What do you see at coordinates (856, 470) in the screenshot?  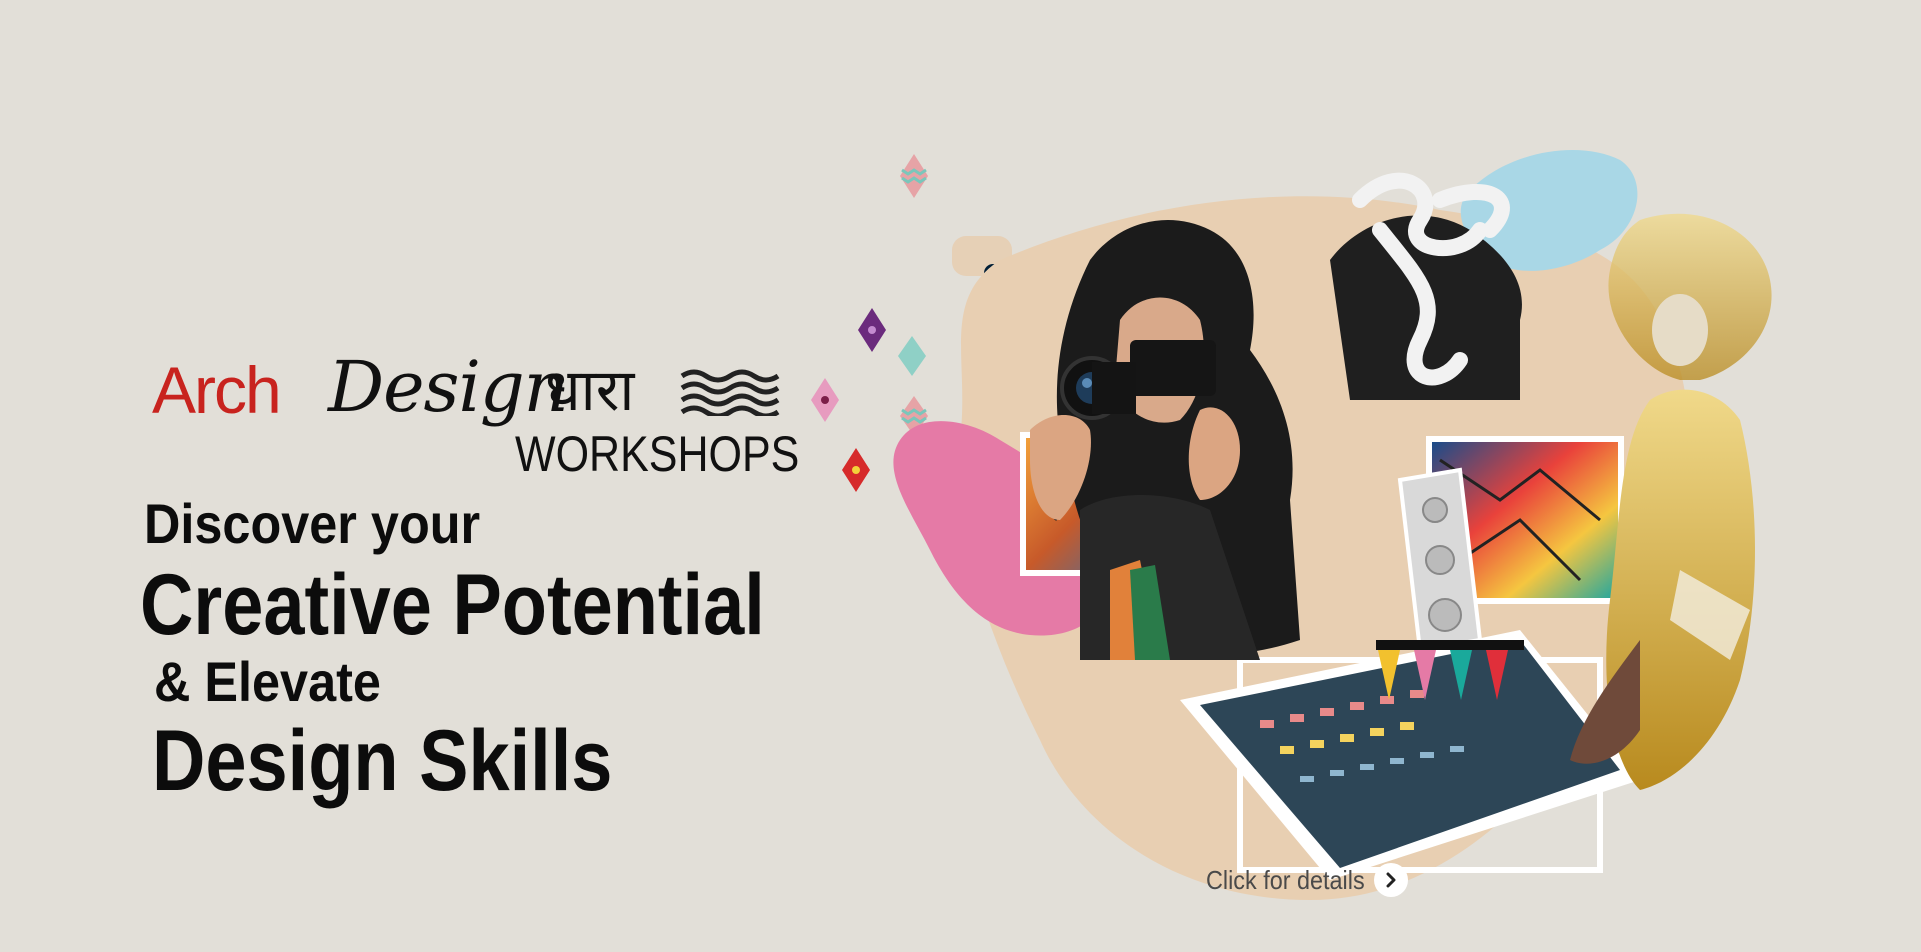 I see `red-diamond-icon` at bounding box center [856, 470].